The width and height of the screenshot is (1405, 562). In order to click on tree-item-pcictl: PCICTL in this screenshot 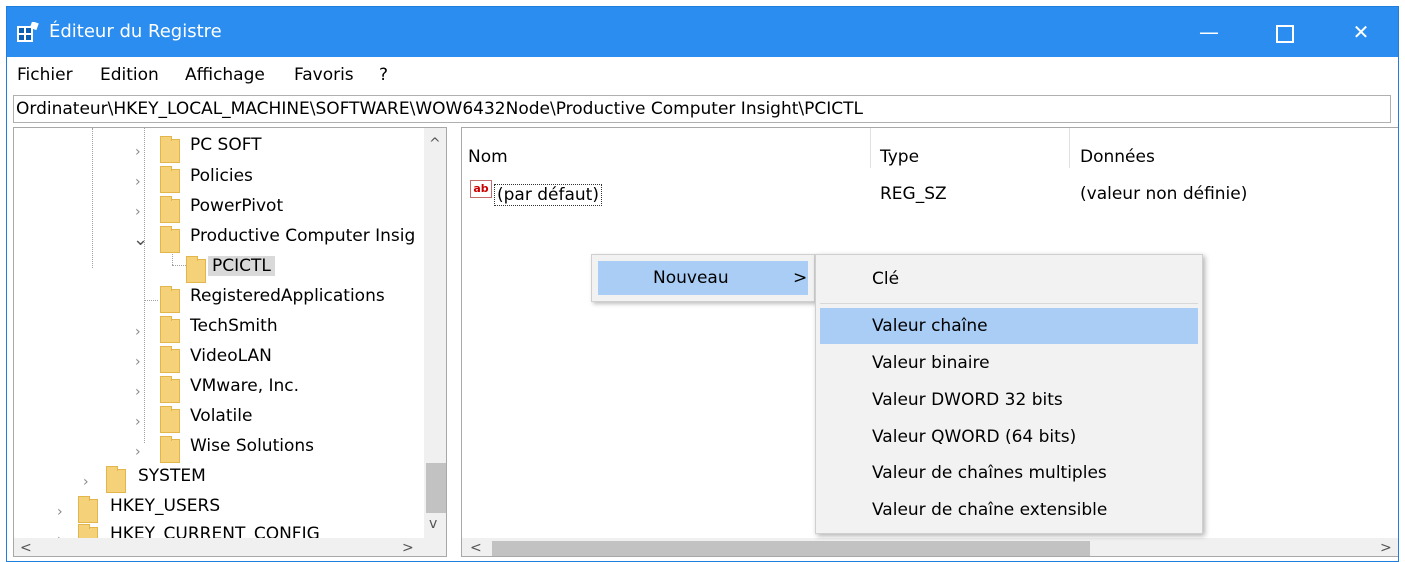, I will do `click(216, 271)`.